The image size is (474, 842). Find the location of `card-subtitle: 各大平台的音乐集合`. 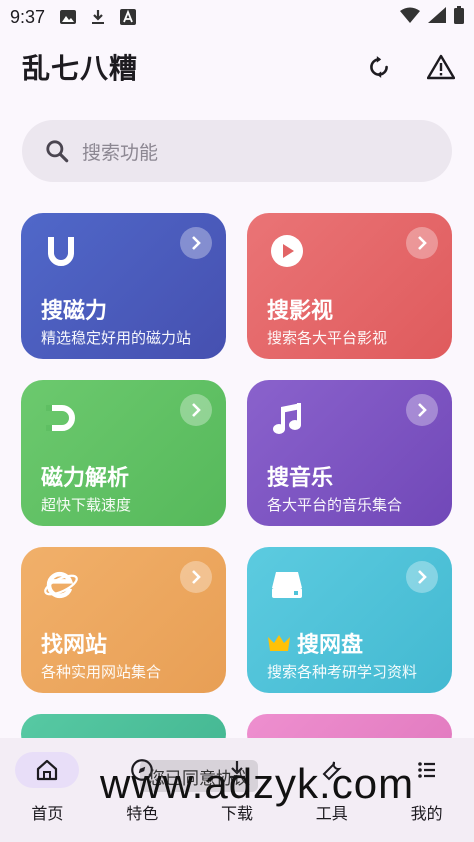

card-subtitle: 各大平台的音乐集合 is located at coordinates (335, 505).